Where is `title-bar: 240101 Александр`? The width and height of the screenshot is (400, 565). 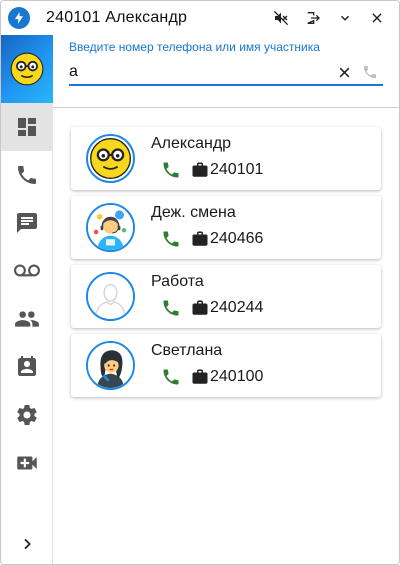 title-bar: 240101 Александр is located at coordinates (200, 18).